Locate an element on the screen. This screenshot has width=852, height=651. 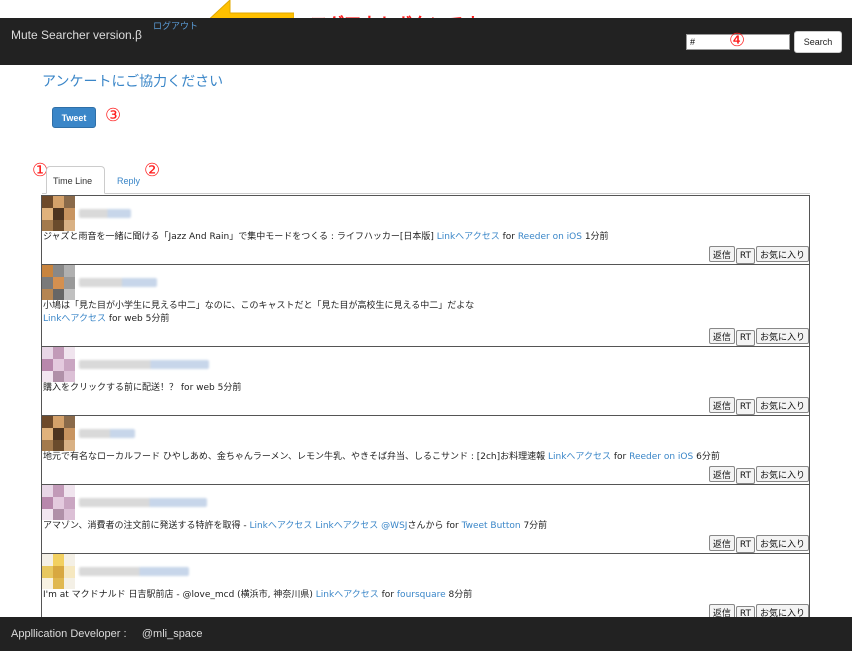
annotation-number-3: ③ is located at coordinates (113, 115).